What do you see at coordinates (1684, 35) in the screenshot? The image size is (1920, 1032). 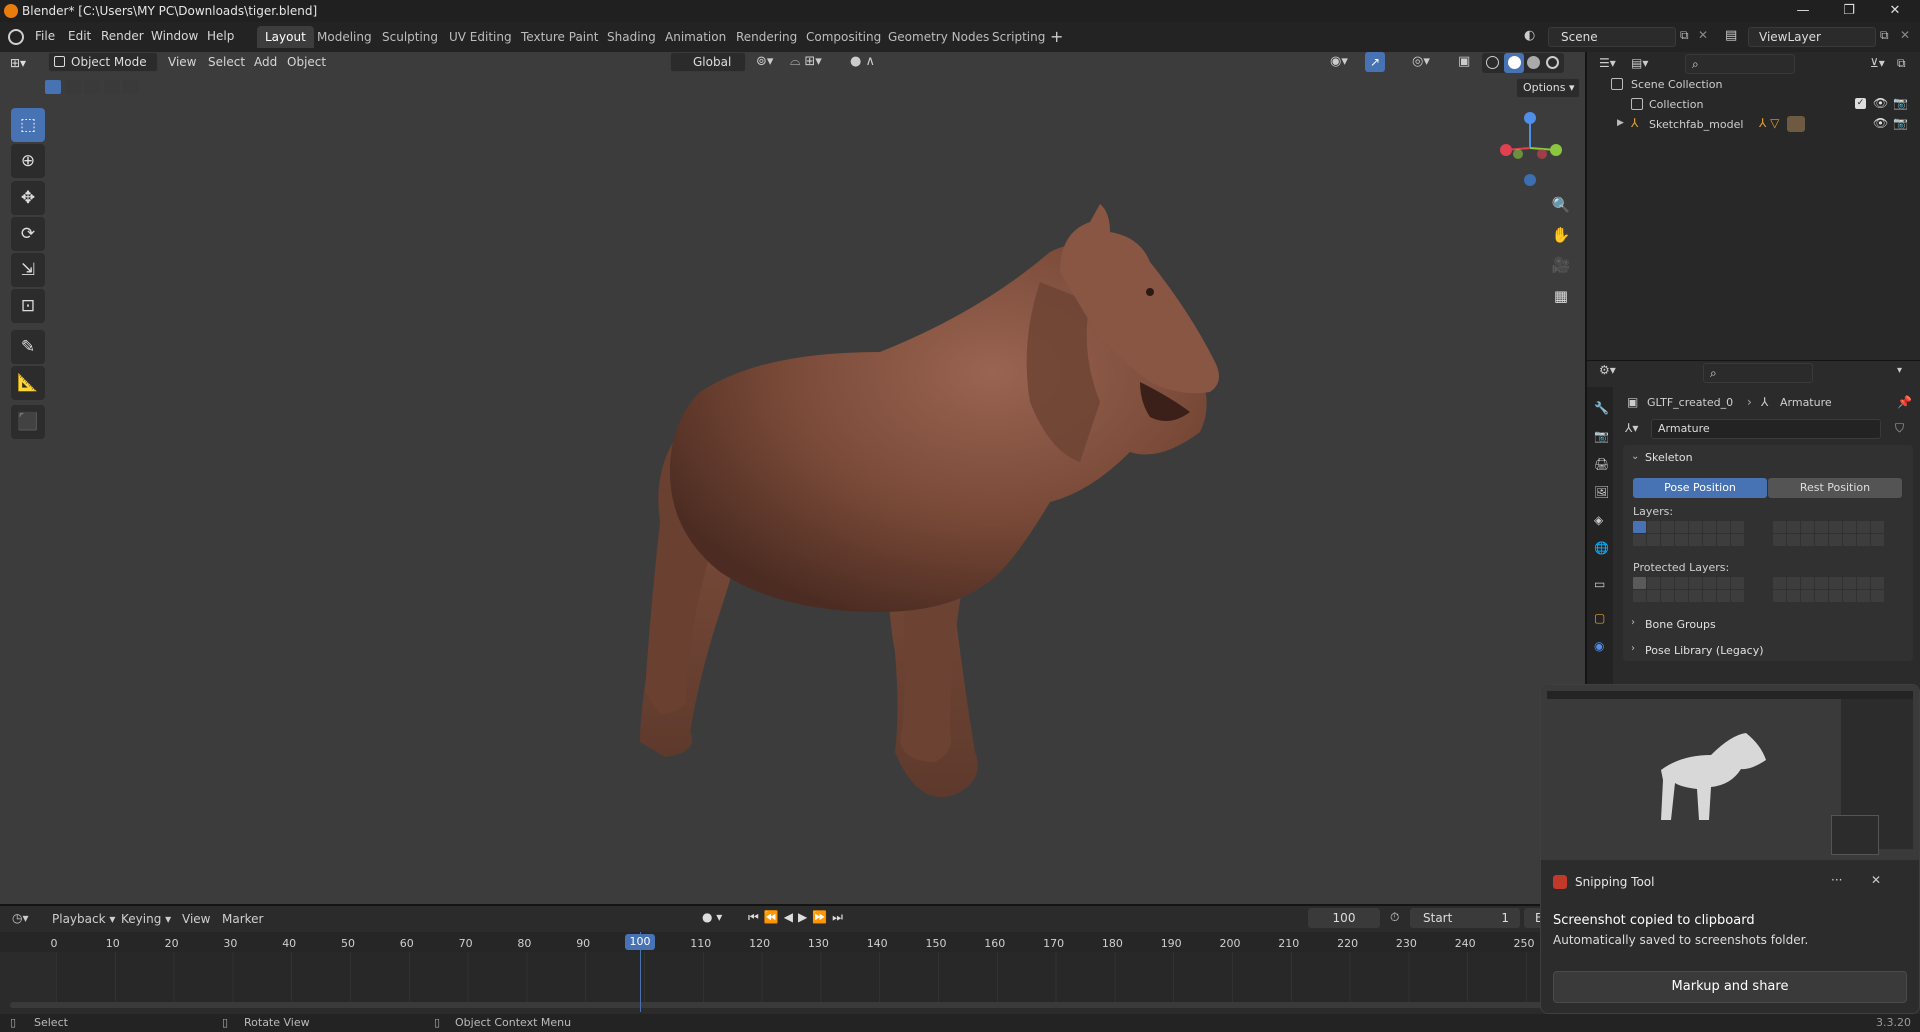 I see `new-scene-icon: ⧉` at bounding box center [1684, 35].